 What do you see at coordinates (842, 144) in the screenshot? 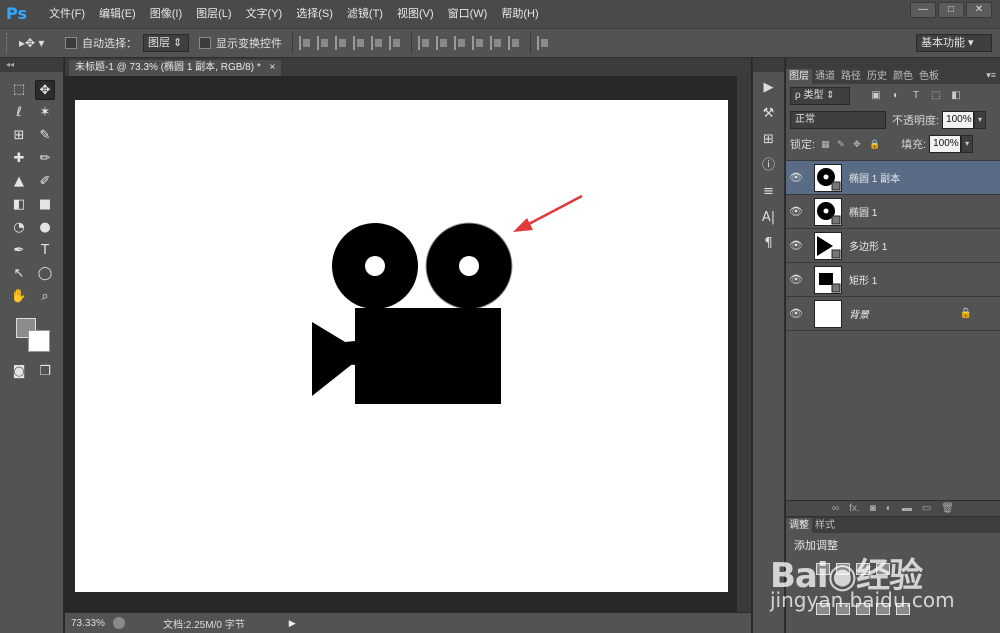
I see `lock-image-icon: ✎` at bounding box center [842, 144].